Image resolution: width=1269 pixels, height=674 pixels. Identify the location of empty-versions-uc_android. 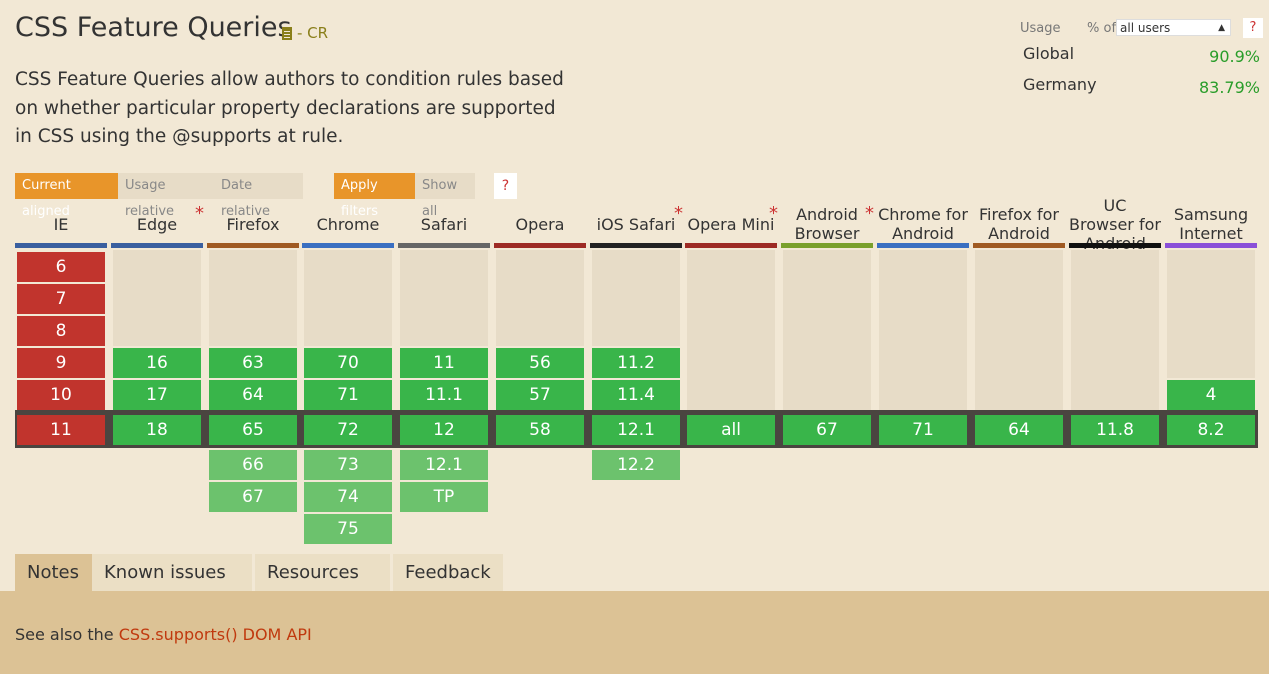
(1115, 330).